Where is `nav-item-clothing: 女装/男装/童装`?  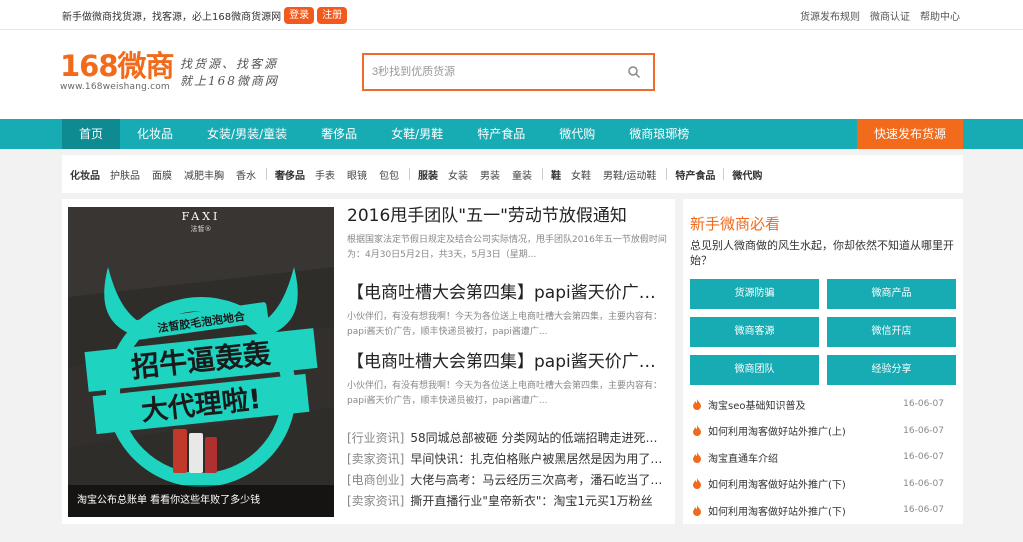
nav-item-clothing: 女装/男装/童装 is located at coordinates (247, 134).